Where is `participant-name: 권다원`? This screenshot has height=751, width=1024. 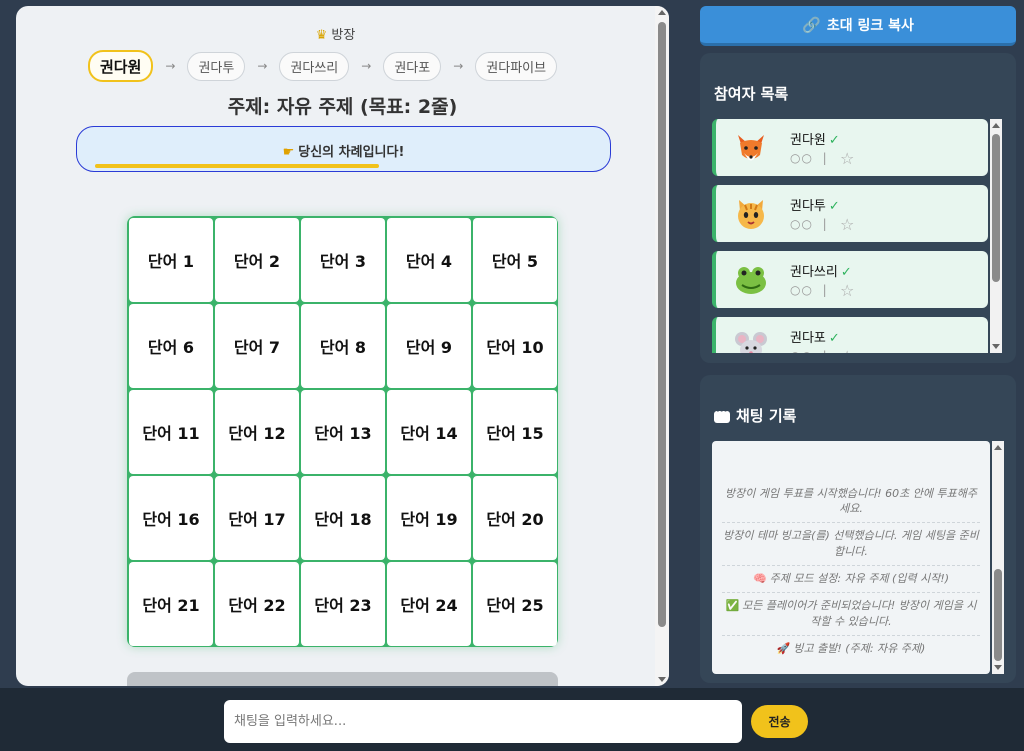
participant-name: 권다원 is located at coordinates (808, 140).